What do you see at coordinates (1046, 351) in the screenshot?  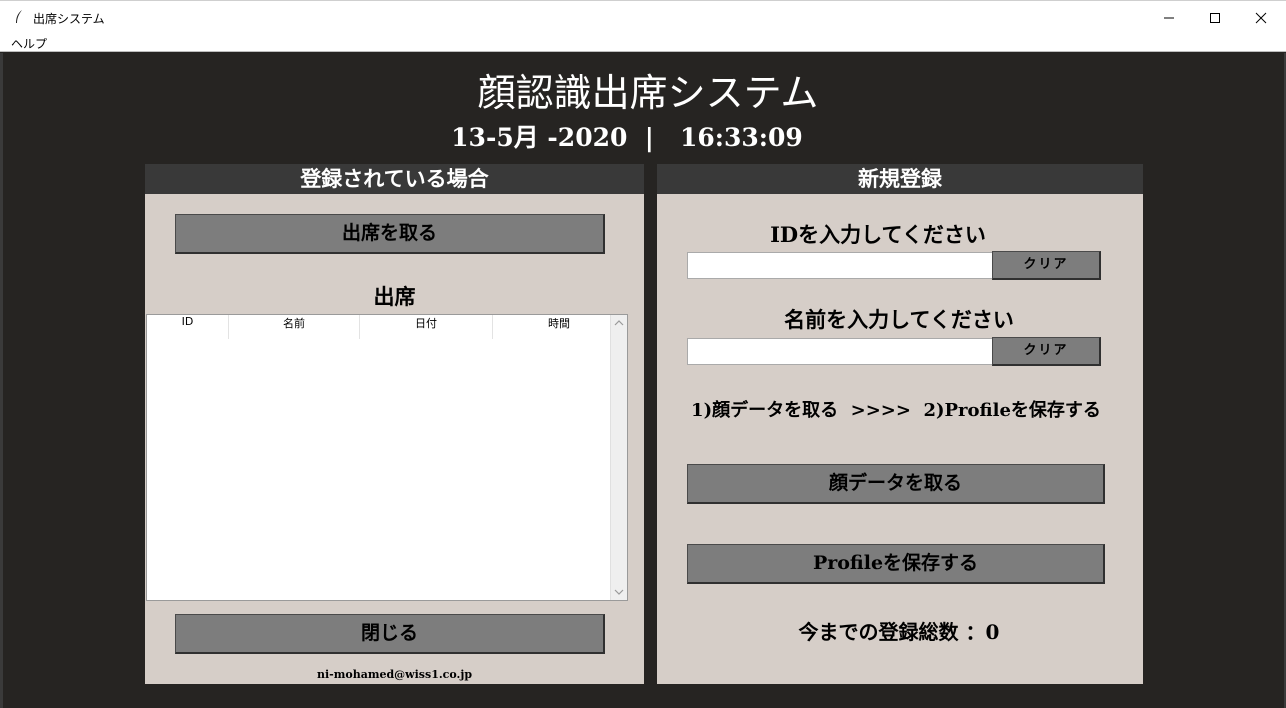 I see `clear-name-button: クリア` at bounding box center [1046, 351].